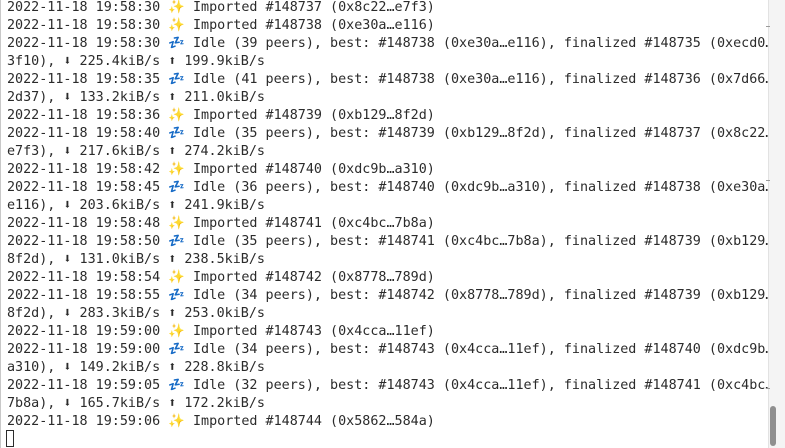 The height and width of the screenshot is (448, 785). I want to click on log-line: 8f2d), ⬇ 131.0kiB/s ⬆ 238.5kiB/s, so click(136, 259).